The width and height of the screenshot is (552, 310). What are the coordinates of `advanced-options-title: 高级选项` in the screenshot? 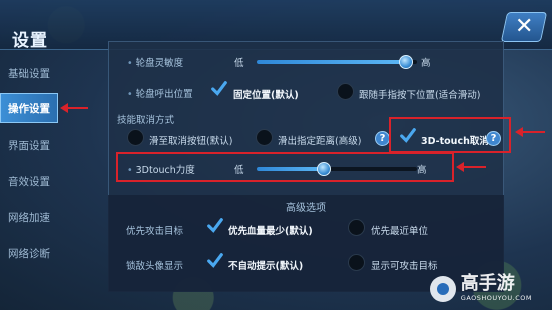 It's located at (306, 208).